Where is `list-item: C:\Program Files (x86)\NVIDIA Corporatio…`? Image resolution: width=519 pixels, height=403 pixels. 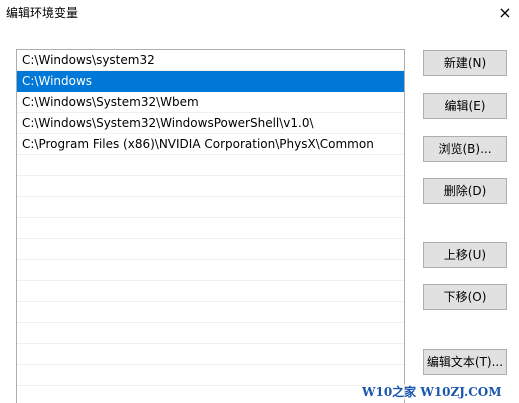
list-item: C:\Program Files (x86)\NVIDIA Corporatio… is located at coordinates (210, 144).